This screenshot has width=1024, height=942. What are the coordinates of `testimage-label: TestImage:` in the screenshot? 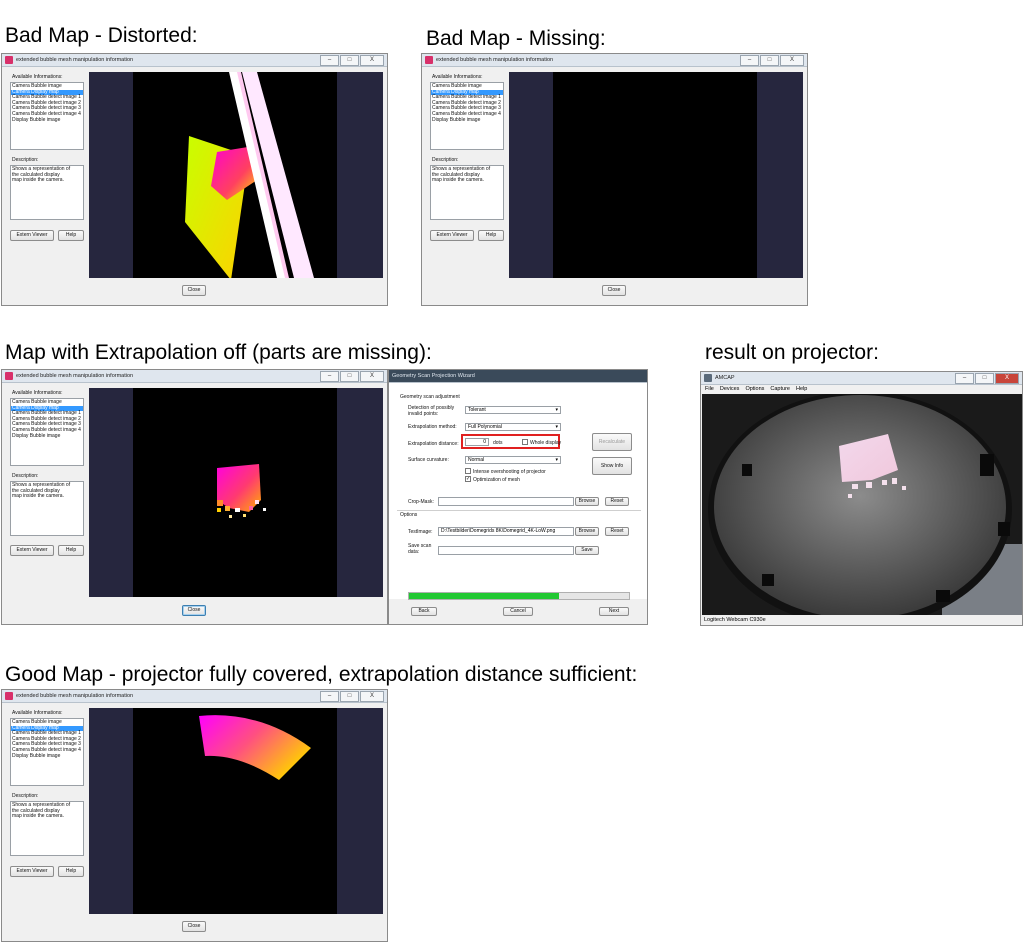 It's located at (420, 532).